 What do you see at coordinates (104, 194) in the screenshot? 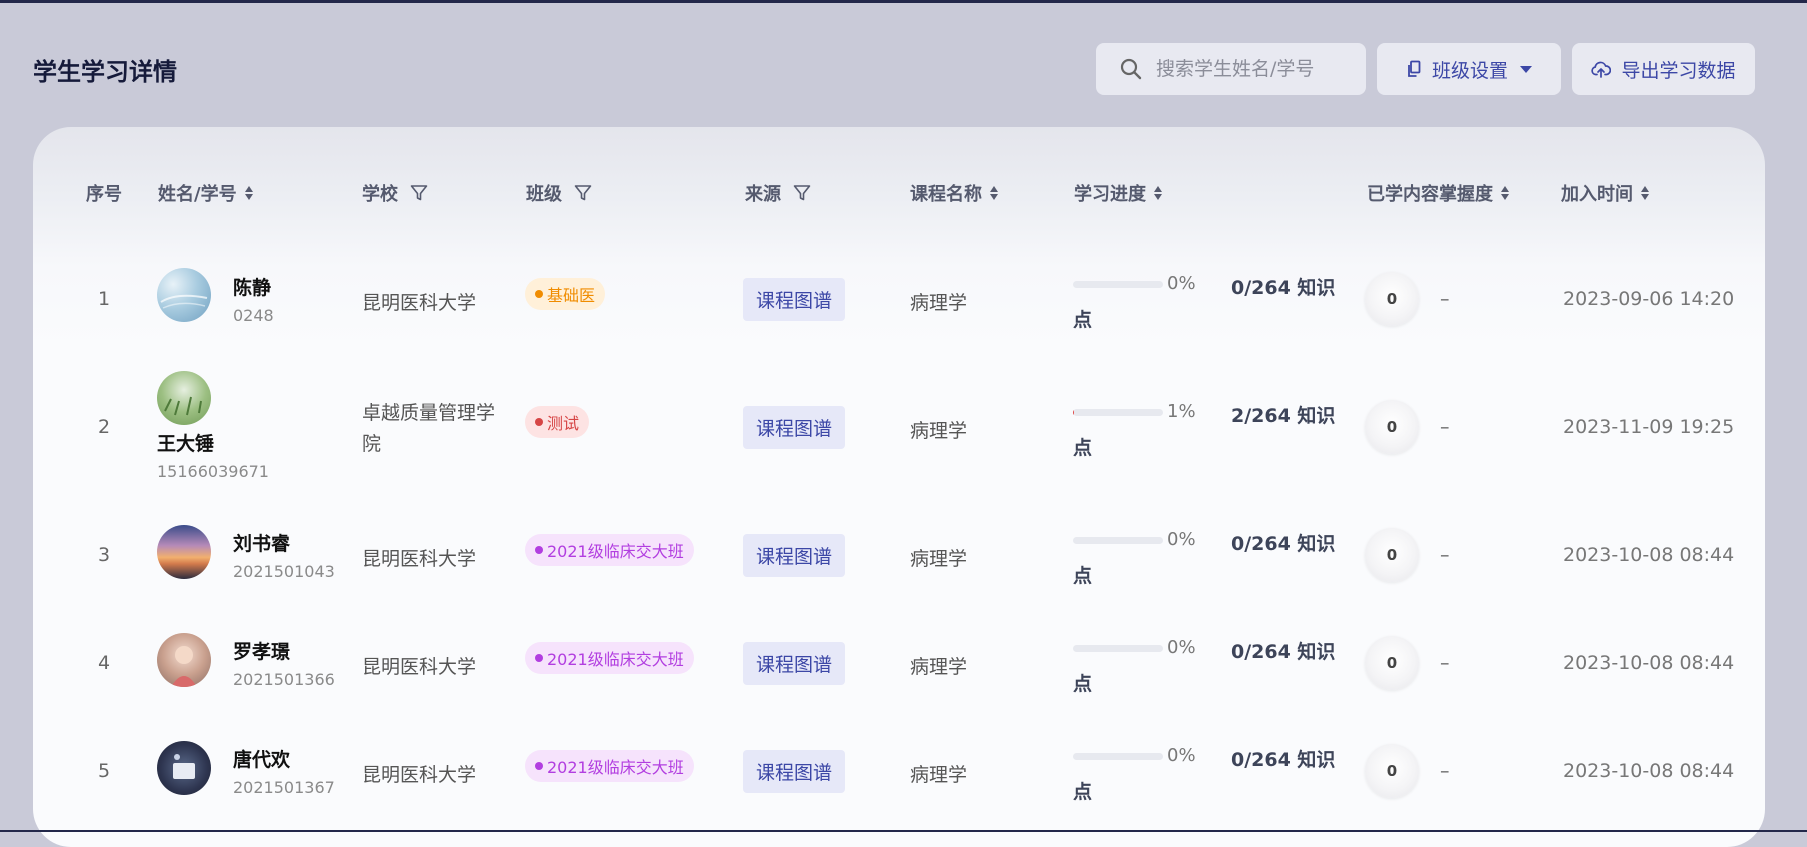
I see `header-index: 序号` at bounding box center [104, 194].